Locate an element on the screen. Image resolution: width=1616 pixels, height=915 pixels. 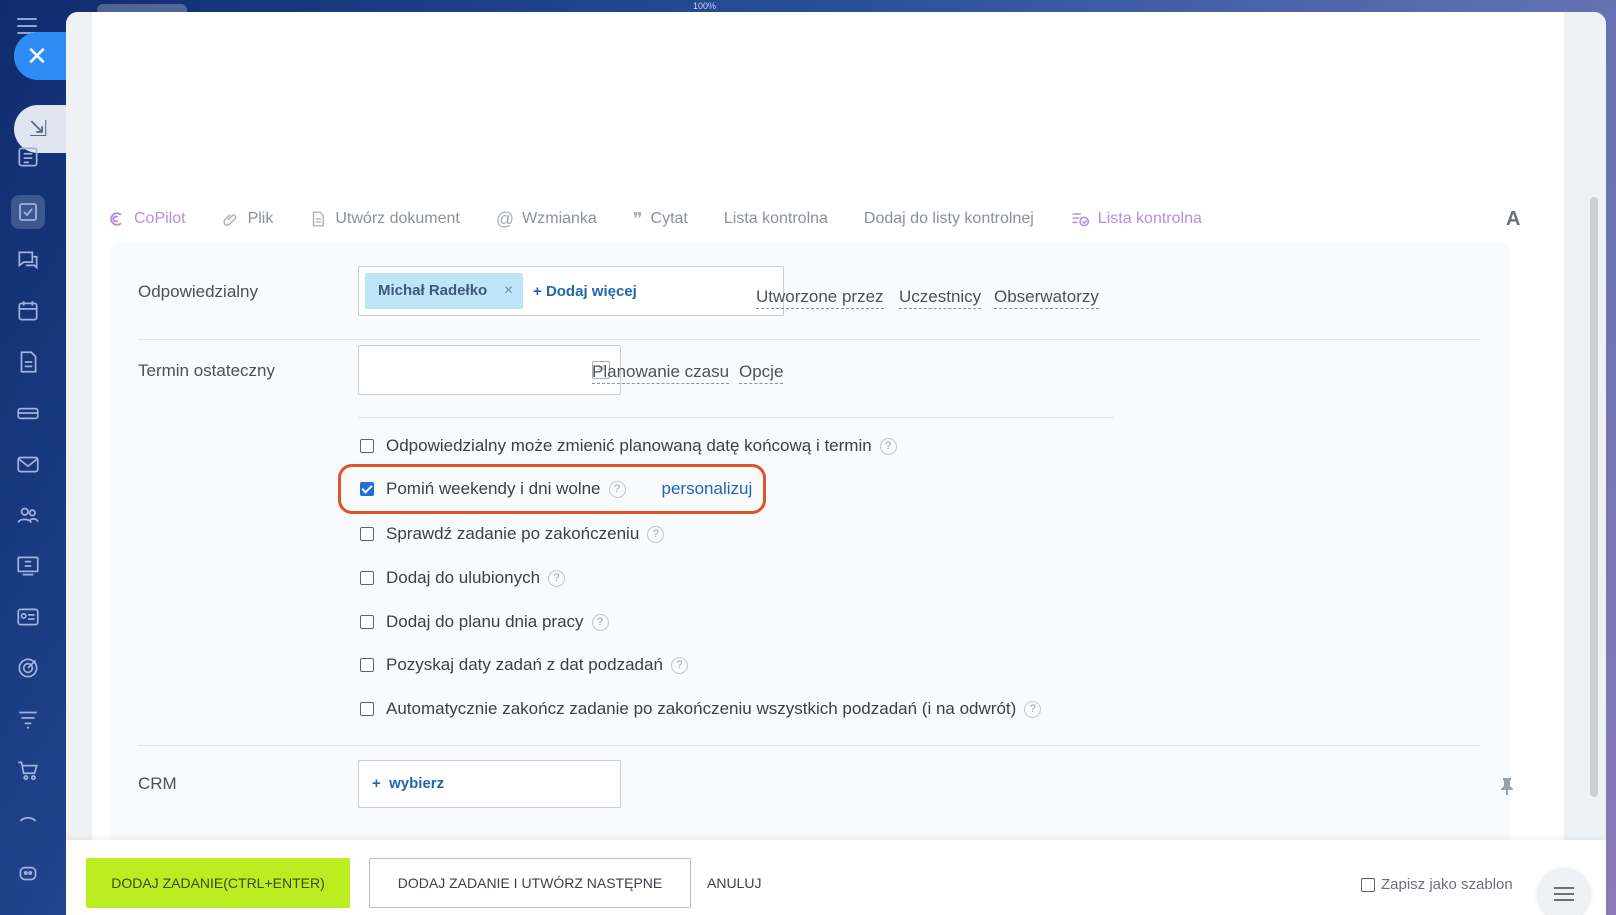
crm-label: CRM is located at coordinates (157, 783).